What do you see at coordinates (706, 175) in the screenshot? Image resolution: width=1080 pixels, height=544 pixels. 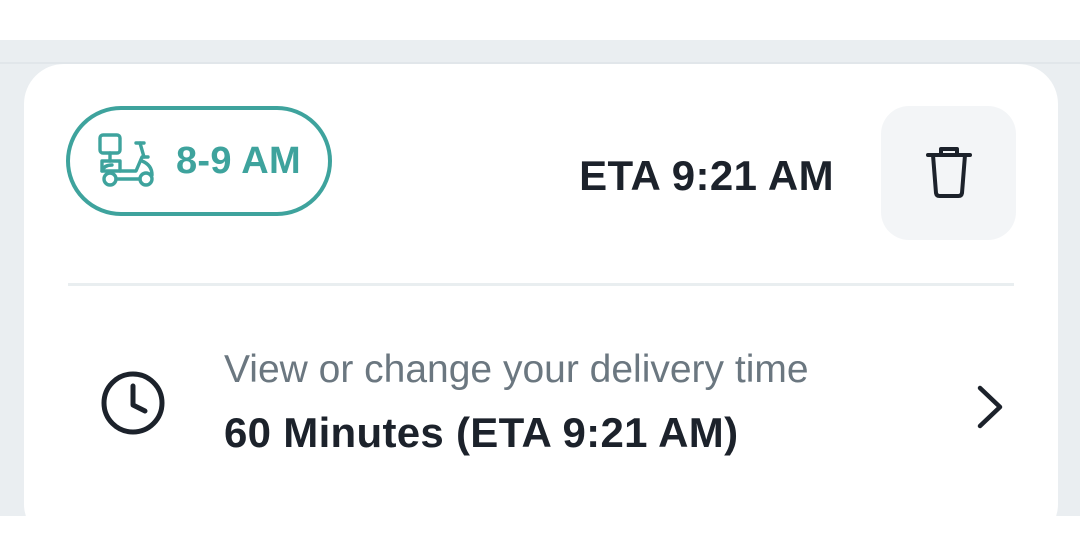 I see `eta-label: ETA 9:21 AM` at bounding box center [706, 175].